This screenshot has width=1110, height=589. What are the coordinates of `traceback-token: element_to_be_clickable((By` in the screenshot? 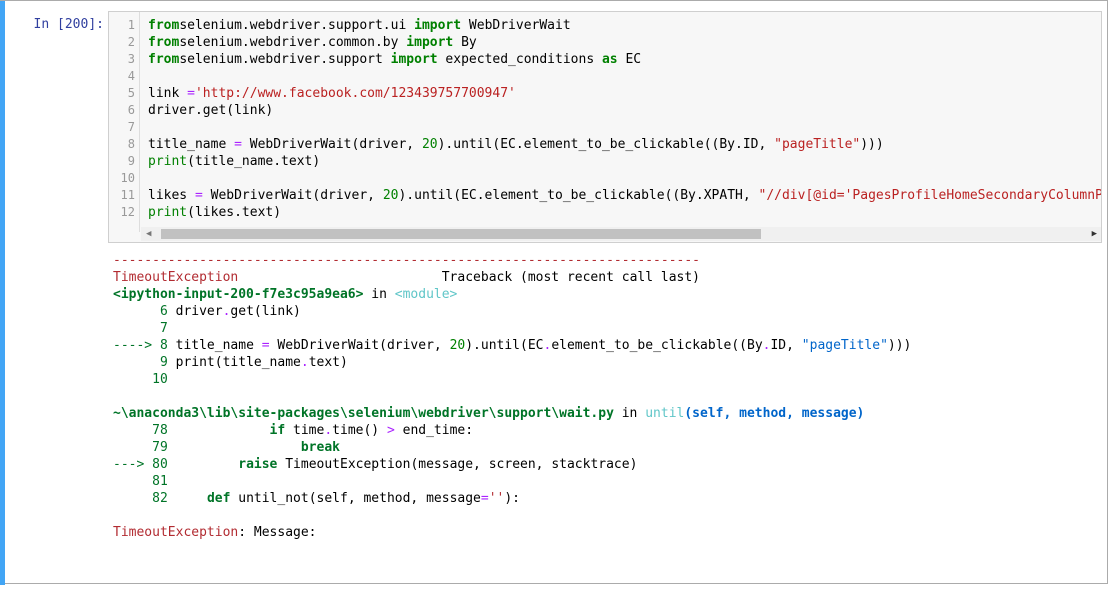 It's located at (657, 345).